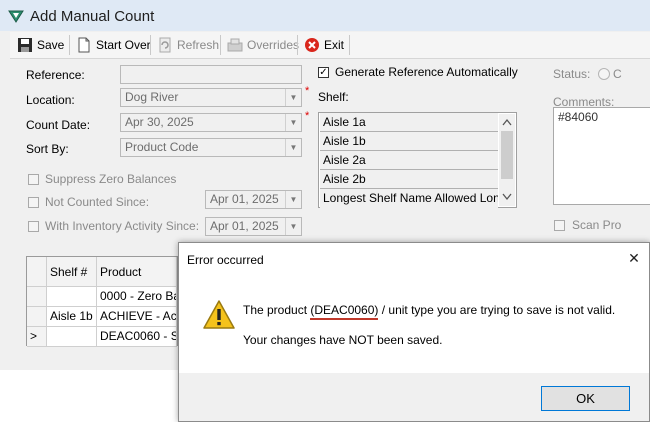  I want to click on not-counted-label: Not Counted Since:, so click(97, 202).